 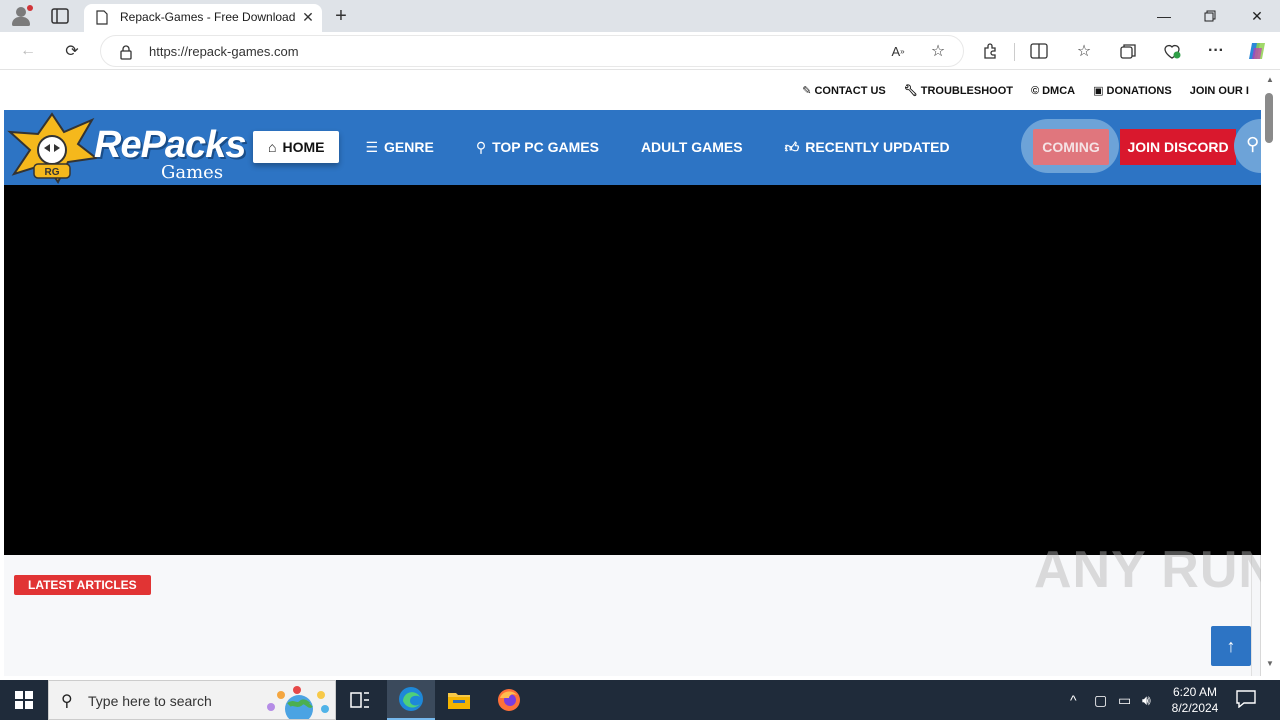 What do you see at coordinates (224, 51) in the screenshot?
I see `url-text: https://repack-games.com` at bounding box center [224, 51].